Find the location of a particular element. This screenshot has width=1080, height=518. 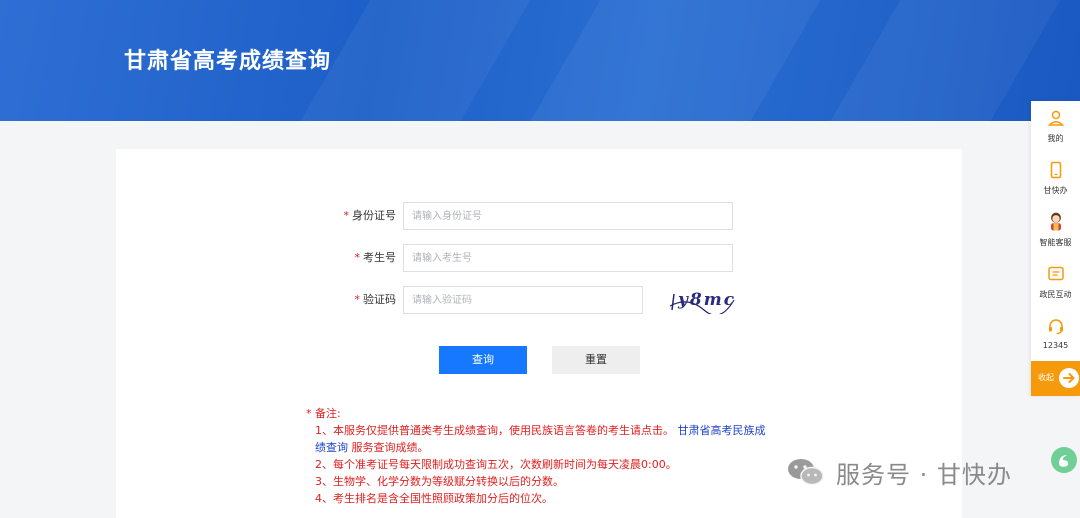

svg-text: y8mc is located at coordinates (706, 300).